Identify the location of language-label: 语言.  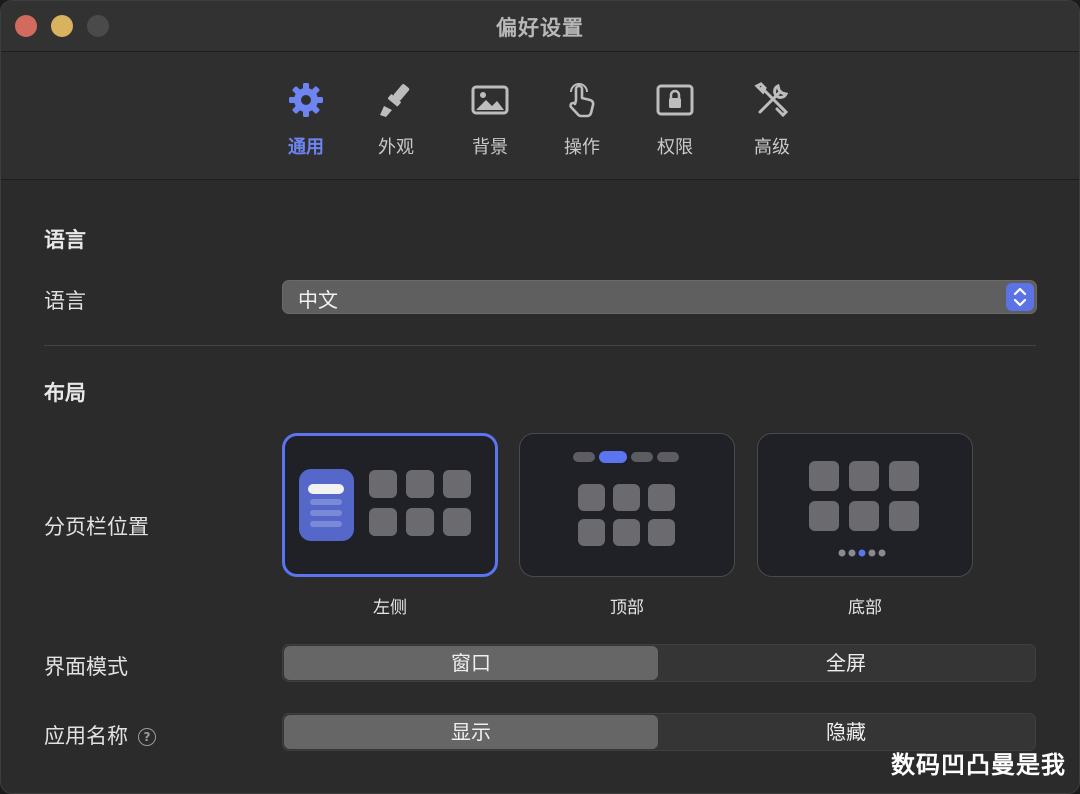
(65, 301).